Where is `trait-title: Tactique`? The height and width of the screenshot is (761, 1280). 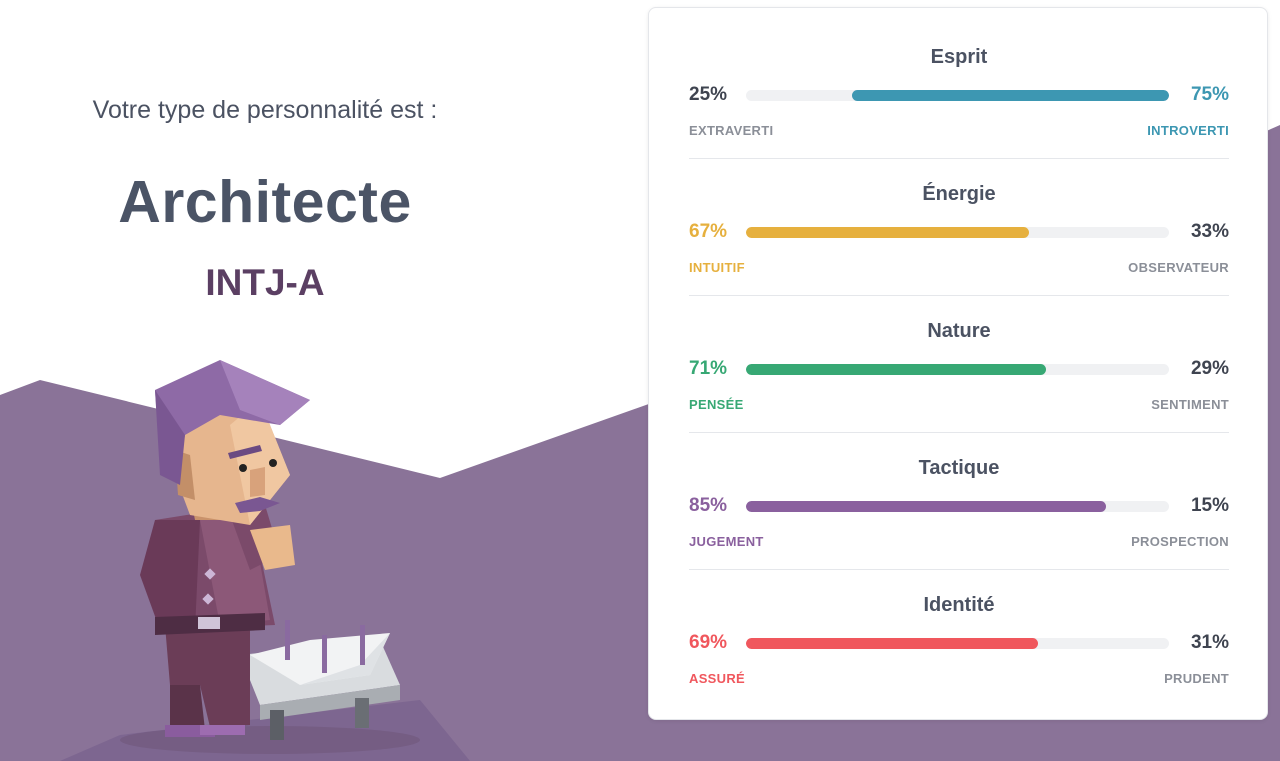
trait-title: Tactique is located at coordinates (959, 468).